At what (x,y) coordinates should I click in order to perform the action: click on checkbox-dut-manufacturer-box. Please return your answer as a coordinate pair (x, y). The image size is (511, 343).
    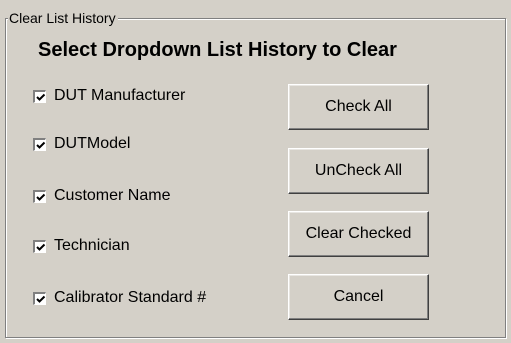
    Looking at the image, I should click on (39, 96).